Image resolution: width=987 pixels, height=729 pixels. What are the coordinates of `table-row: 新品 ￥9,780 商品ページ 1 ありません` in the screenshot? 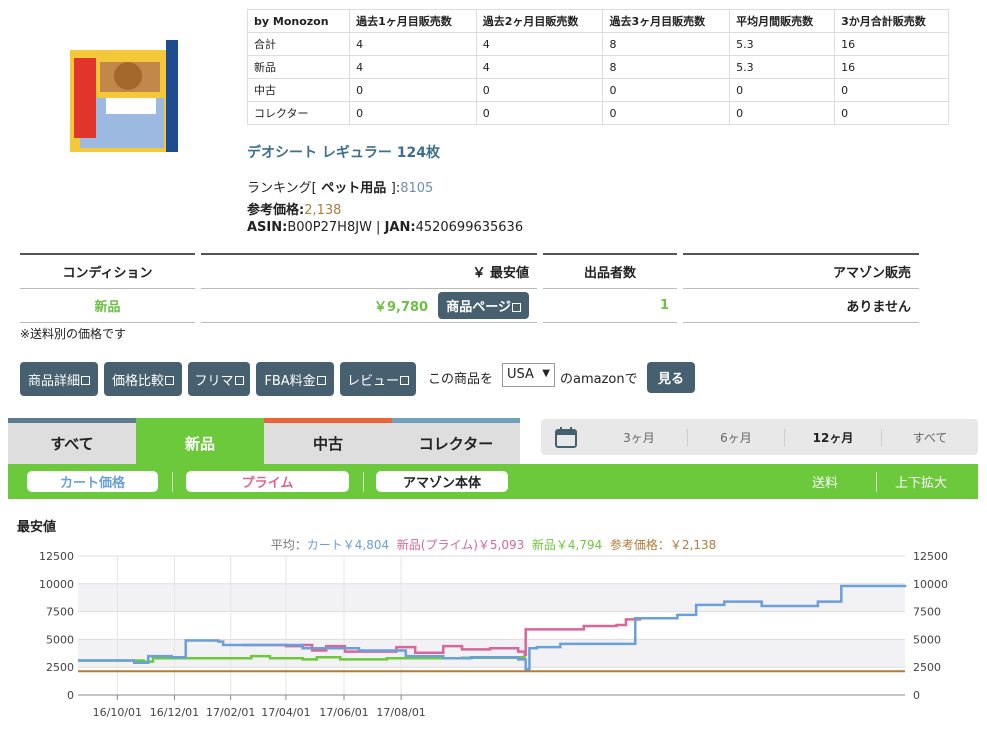 It's located at (469, 306).